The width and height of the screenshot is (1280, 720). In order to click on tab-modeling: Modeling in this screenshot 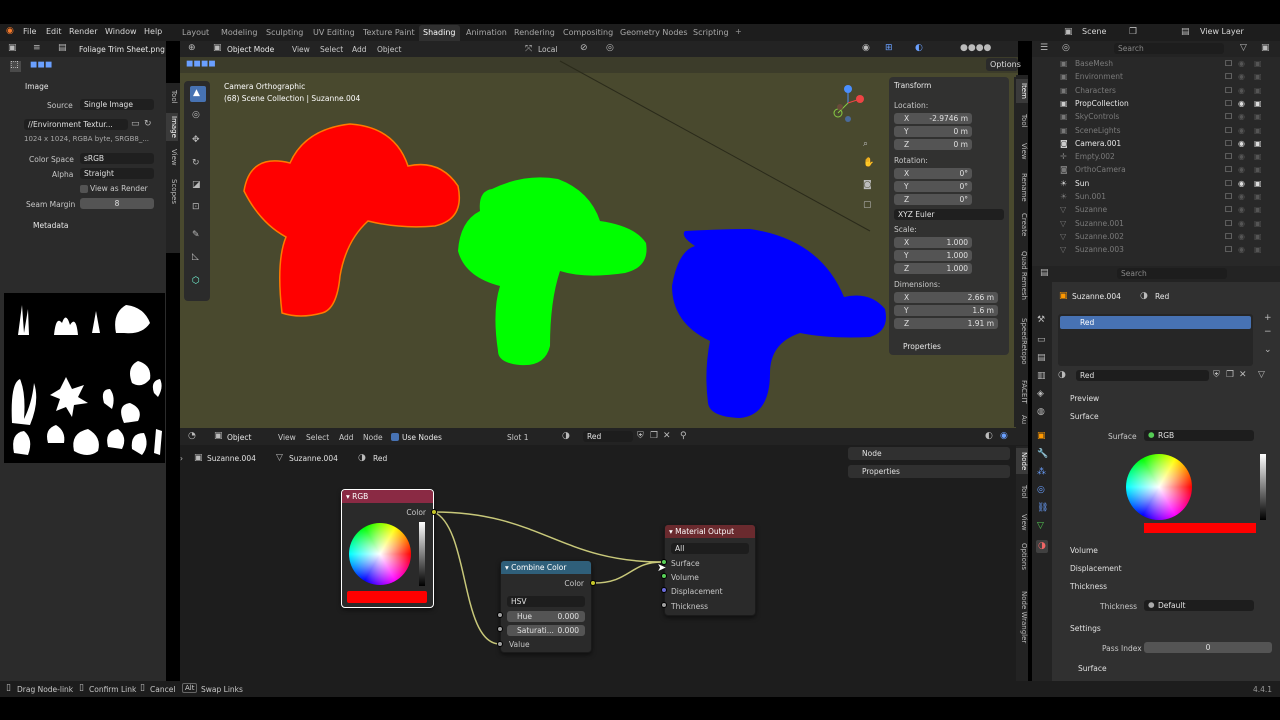, I will do `click(239, 33)`.